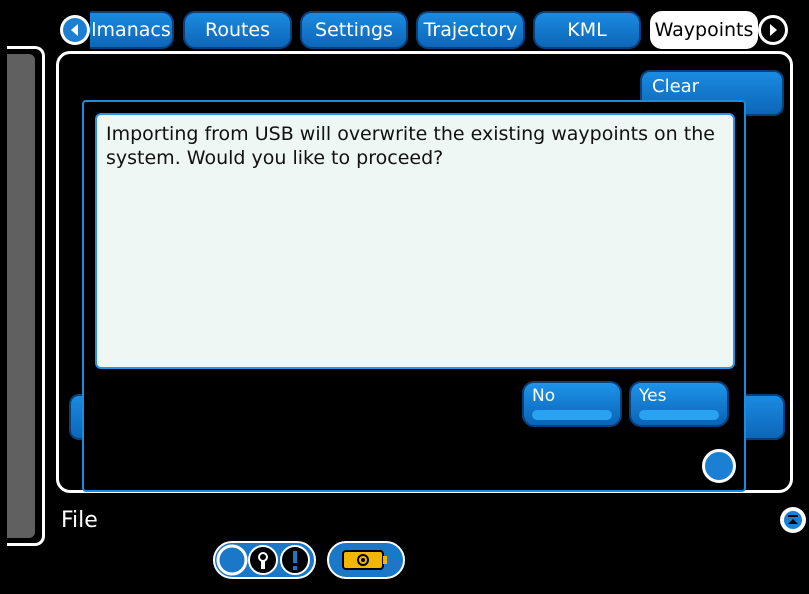  I want to click on tab-routes: Routes, so click(237, 30).